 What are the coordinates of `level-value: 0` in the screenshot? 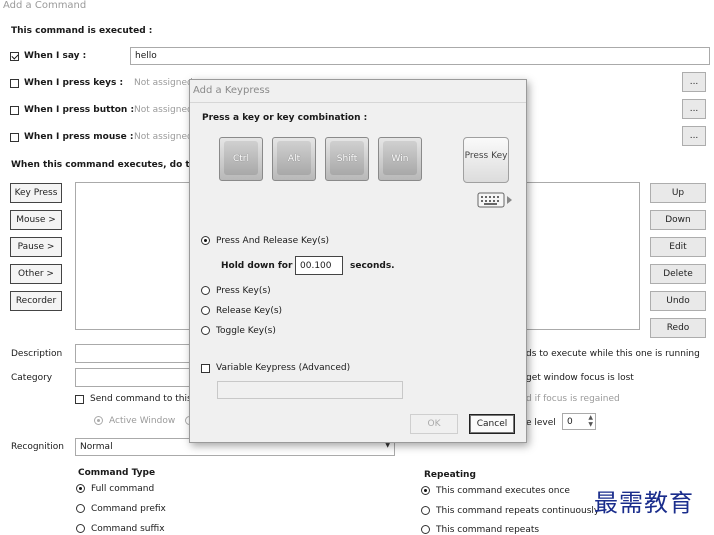 It's located at (570, 421).